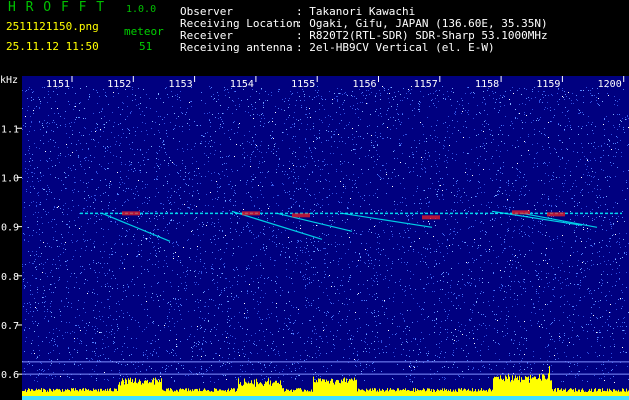 The image size is (629, 400). What do you see at coordinates (52, 46) in the screenshot?
I see `file-datetime: 25.11.12 11:50` at bounding box center [52, 46].